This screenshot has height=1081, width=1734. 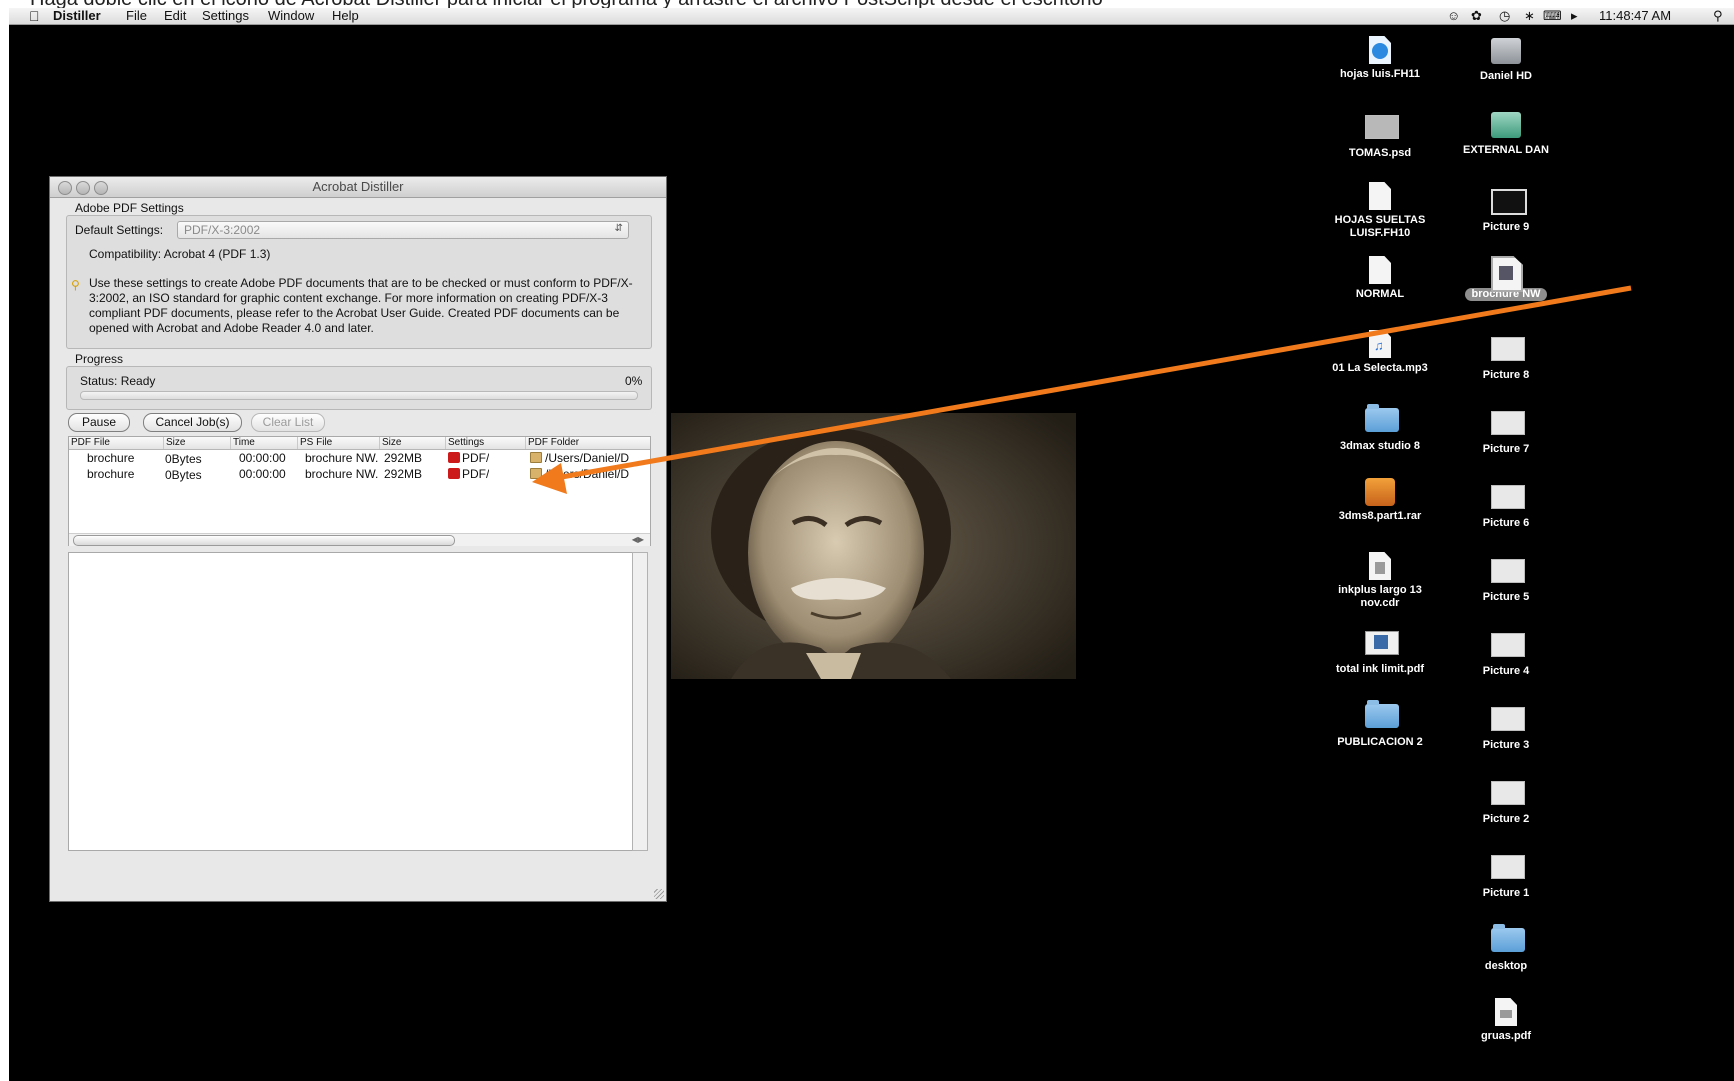 What do you see at coordinates (549, 478) in the screenshot?
I see `drag-arrow-head` at bounding box center [549, 478].